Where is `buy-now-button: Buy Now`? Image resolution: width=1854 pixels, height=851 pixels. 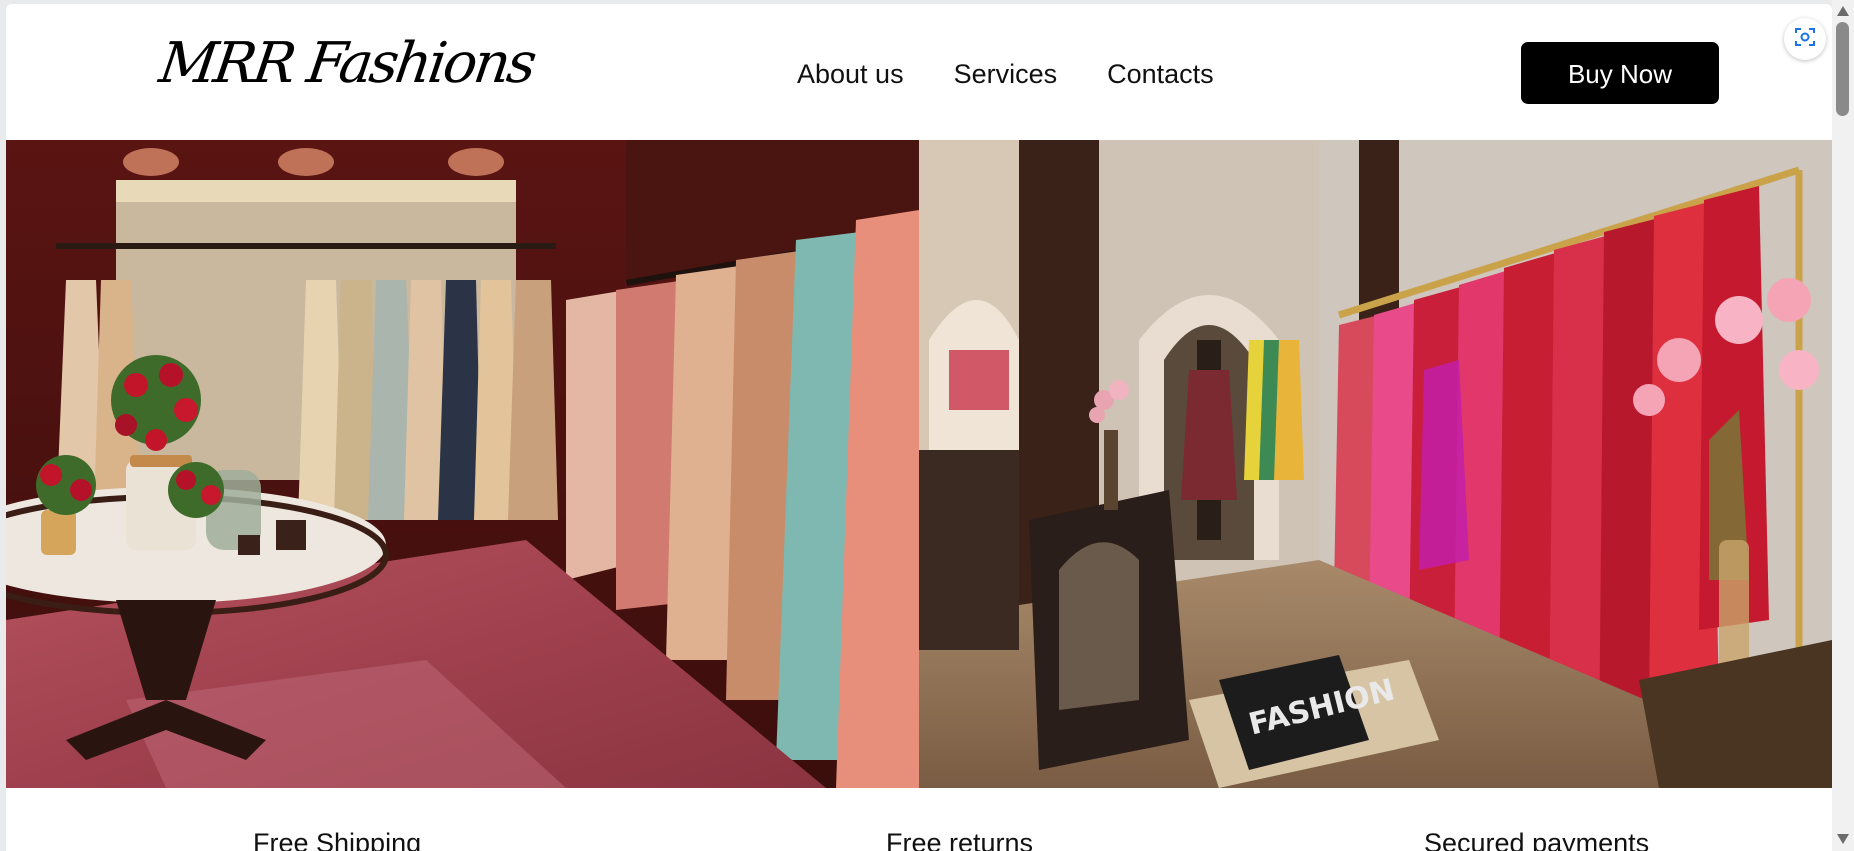
buy-now-button: Buy Now is located at coordinates (1620, 73).